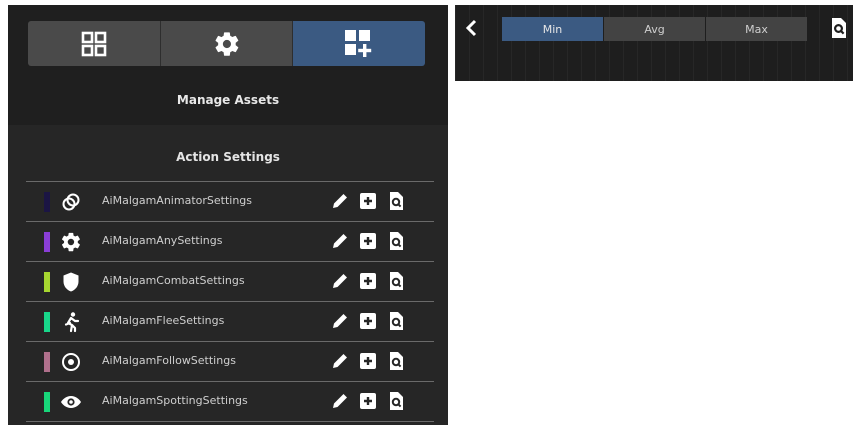  What do you see at coordinates (552, 29) in the screenshot?
I see `segment-min: Min` at bounding box center [552, 29].